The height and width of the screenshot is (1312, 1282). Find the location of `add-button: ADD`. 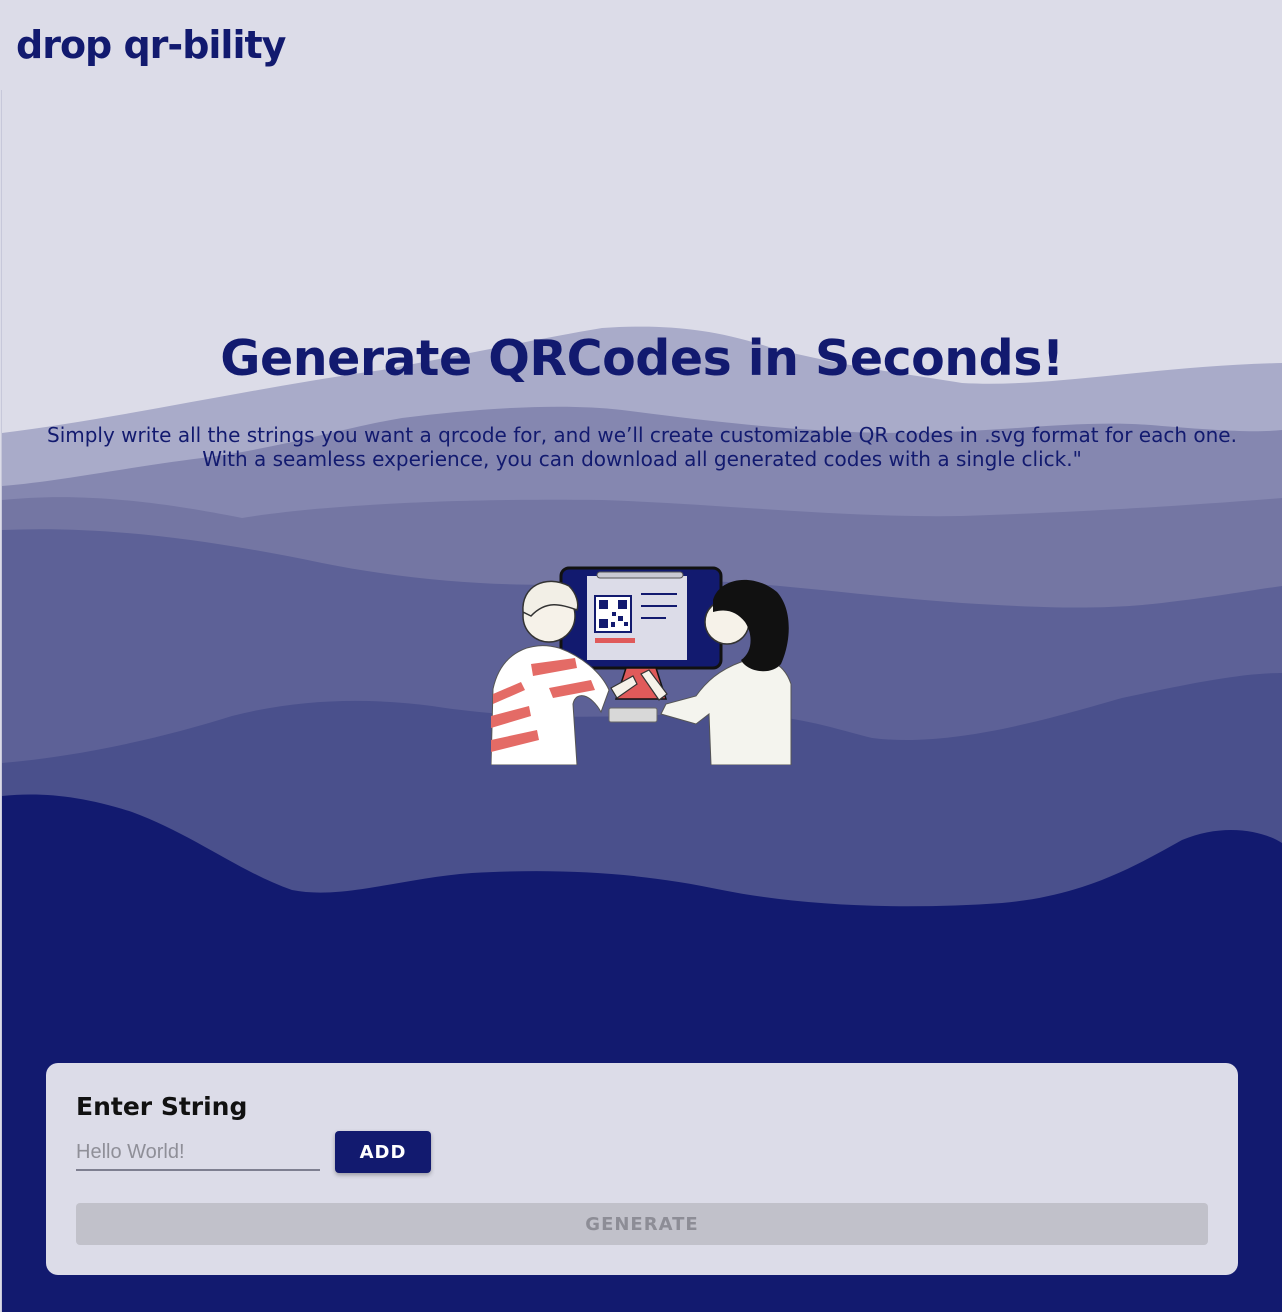

add-button: ADD is located at coordinates (383, 1152).